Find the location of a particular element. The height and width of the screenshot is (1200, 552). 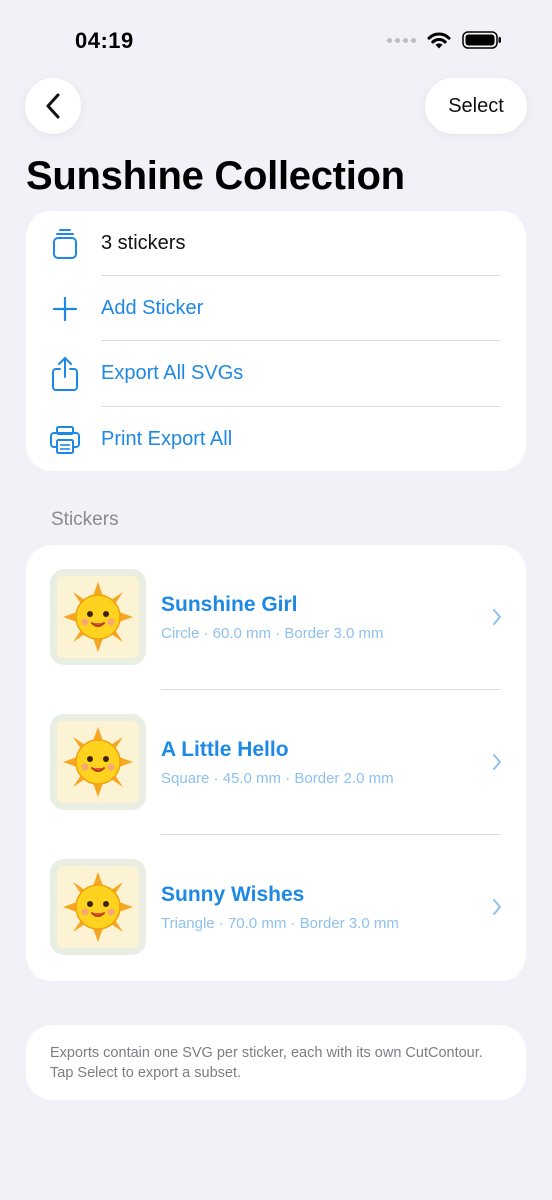

status-time: 04:19 is located at coordinates (104, 40).